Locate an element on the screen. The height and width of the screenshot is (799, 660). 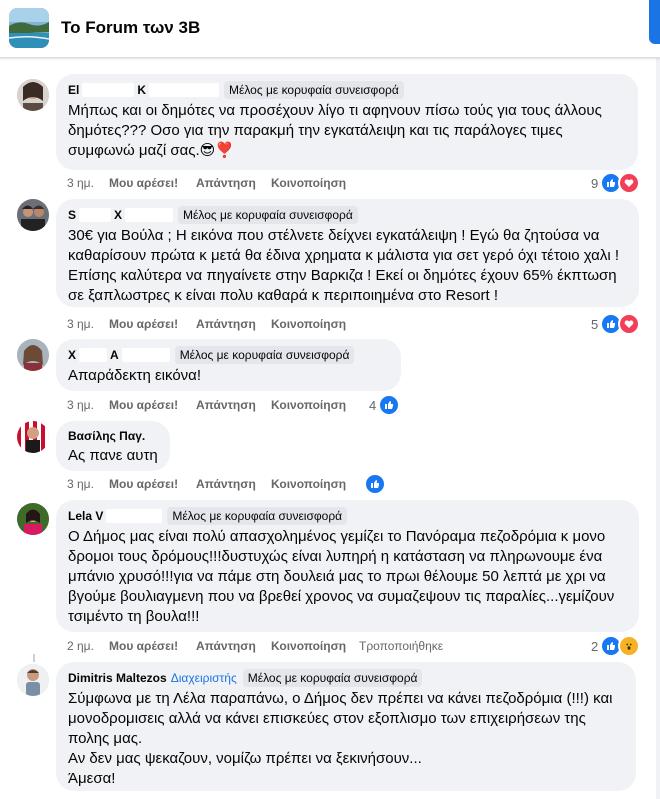
scrollbar is located at coordinates (658, 428).